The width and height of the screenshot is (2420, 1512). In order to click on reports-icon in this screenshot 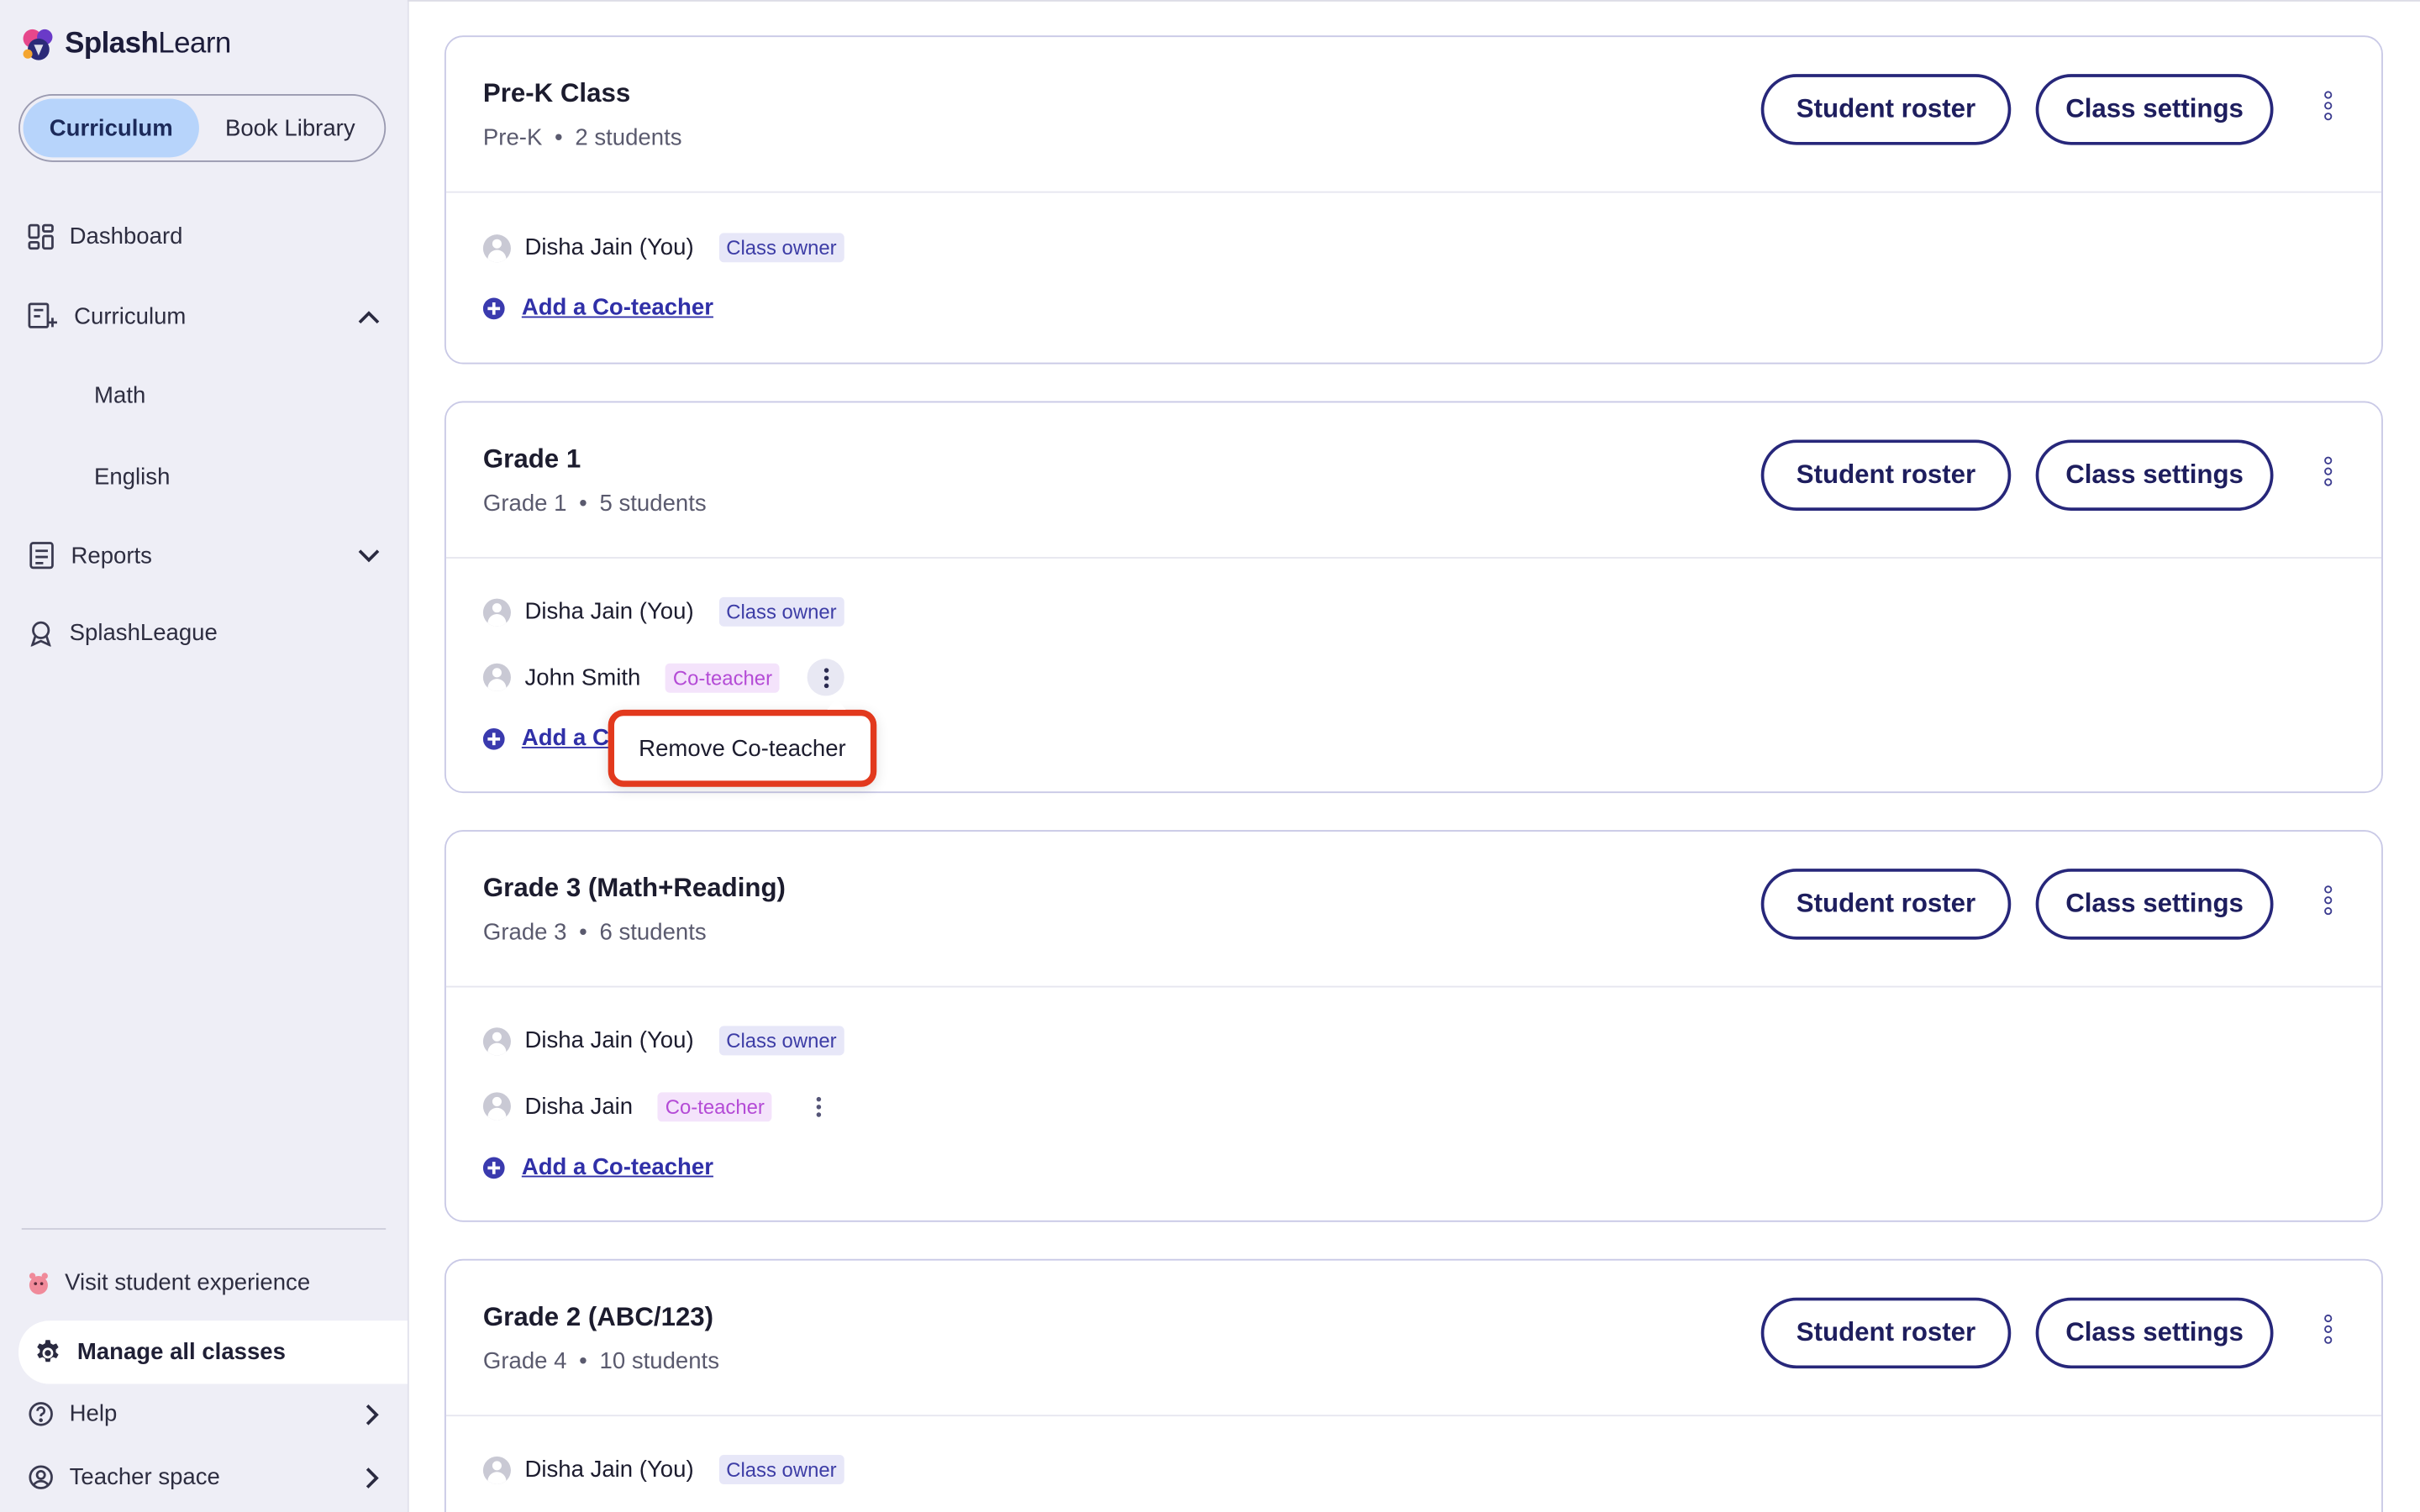, I will do `click(41, 556)`.